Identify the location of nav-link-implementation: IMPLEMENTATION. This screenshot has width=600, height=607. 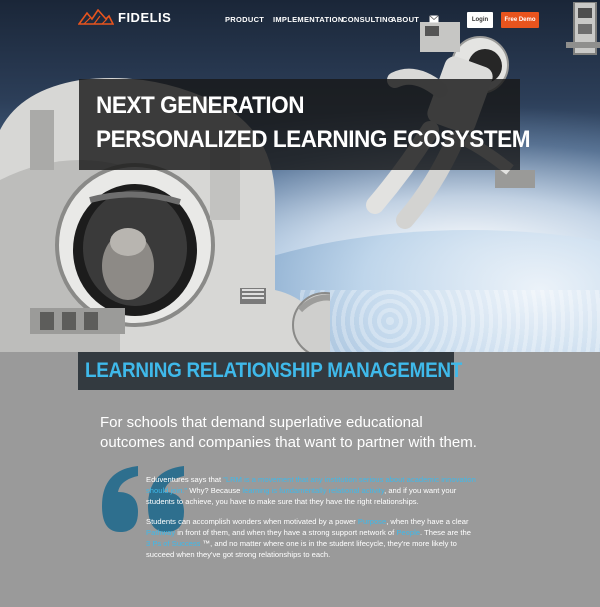
(308, 19).